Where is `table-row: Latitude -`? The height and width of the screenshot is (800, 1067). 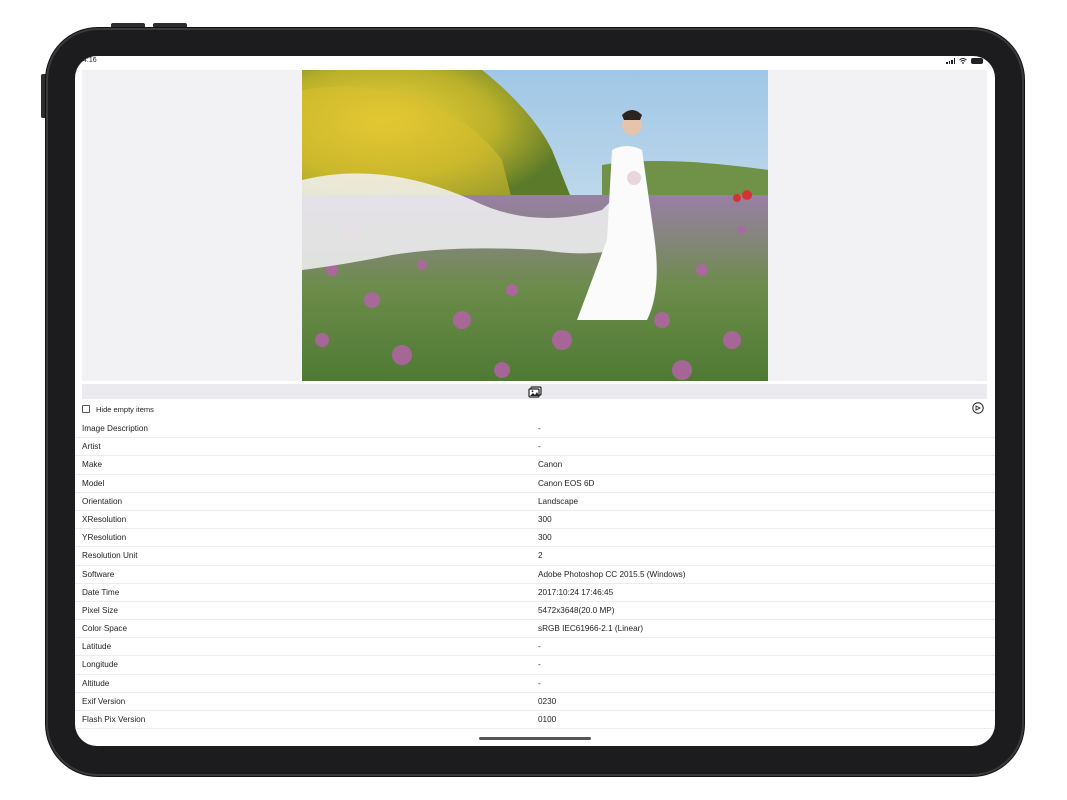 table-row: Latitude - is located at coordinates (535, 647).